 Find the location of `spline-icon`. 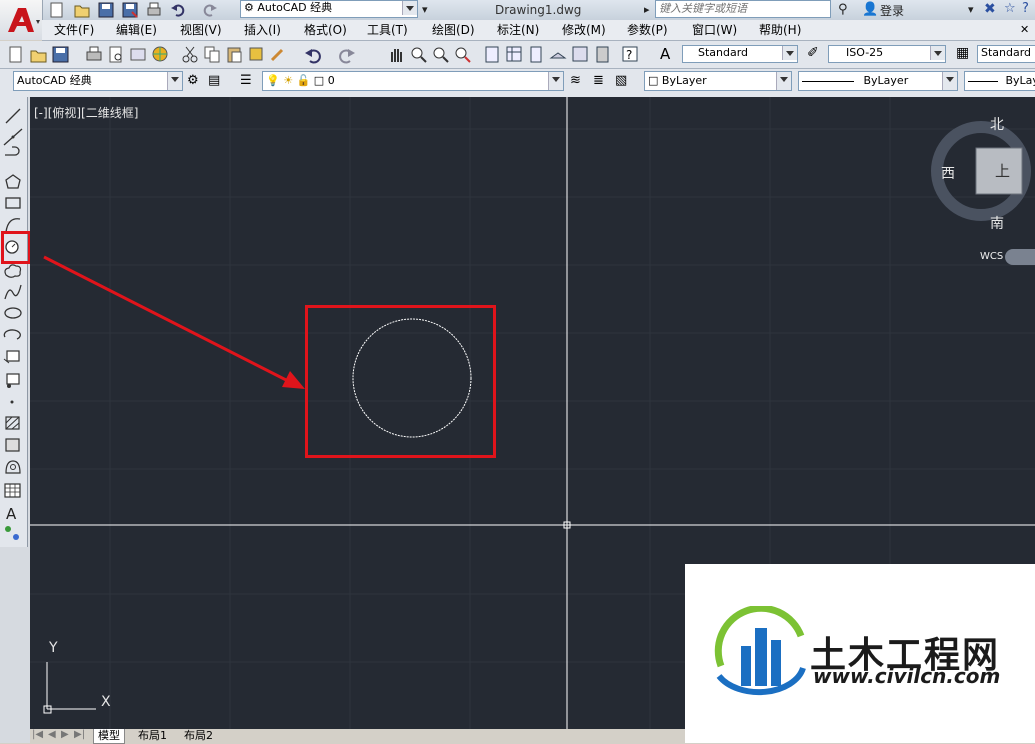

spline-icon is located at coordinates (13, 292).